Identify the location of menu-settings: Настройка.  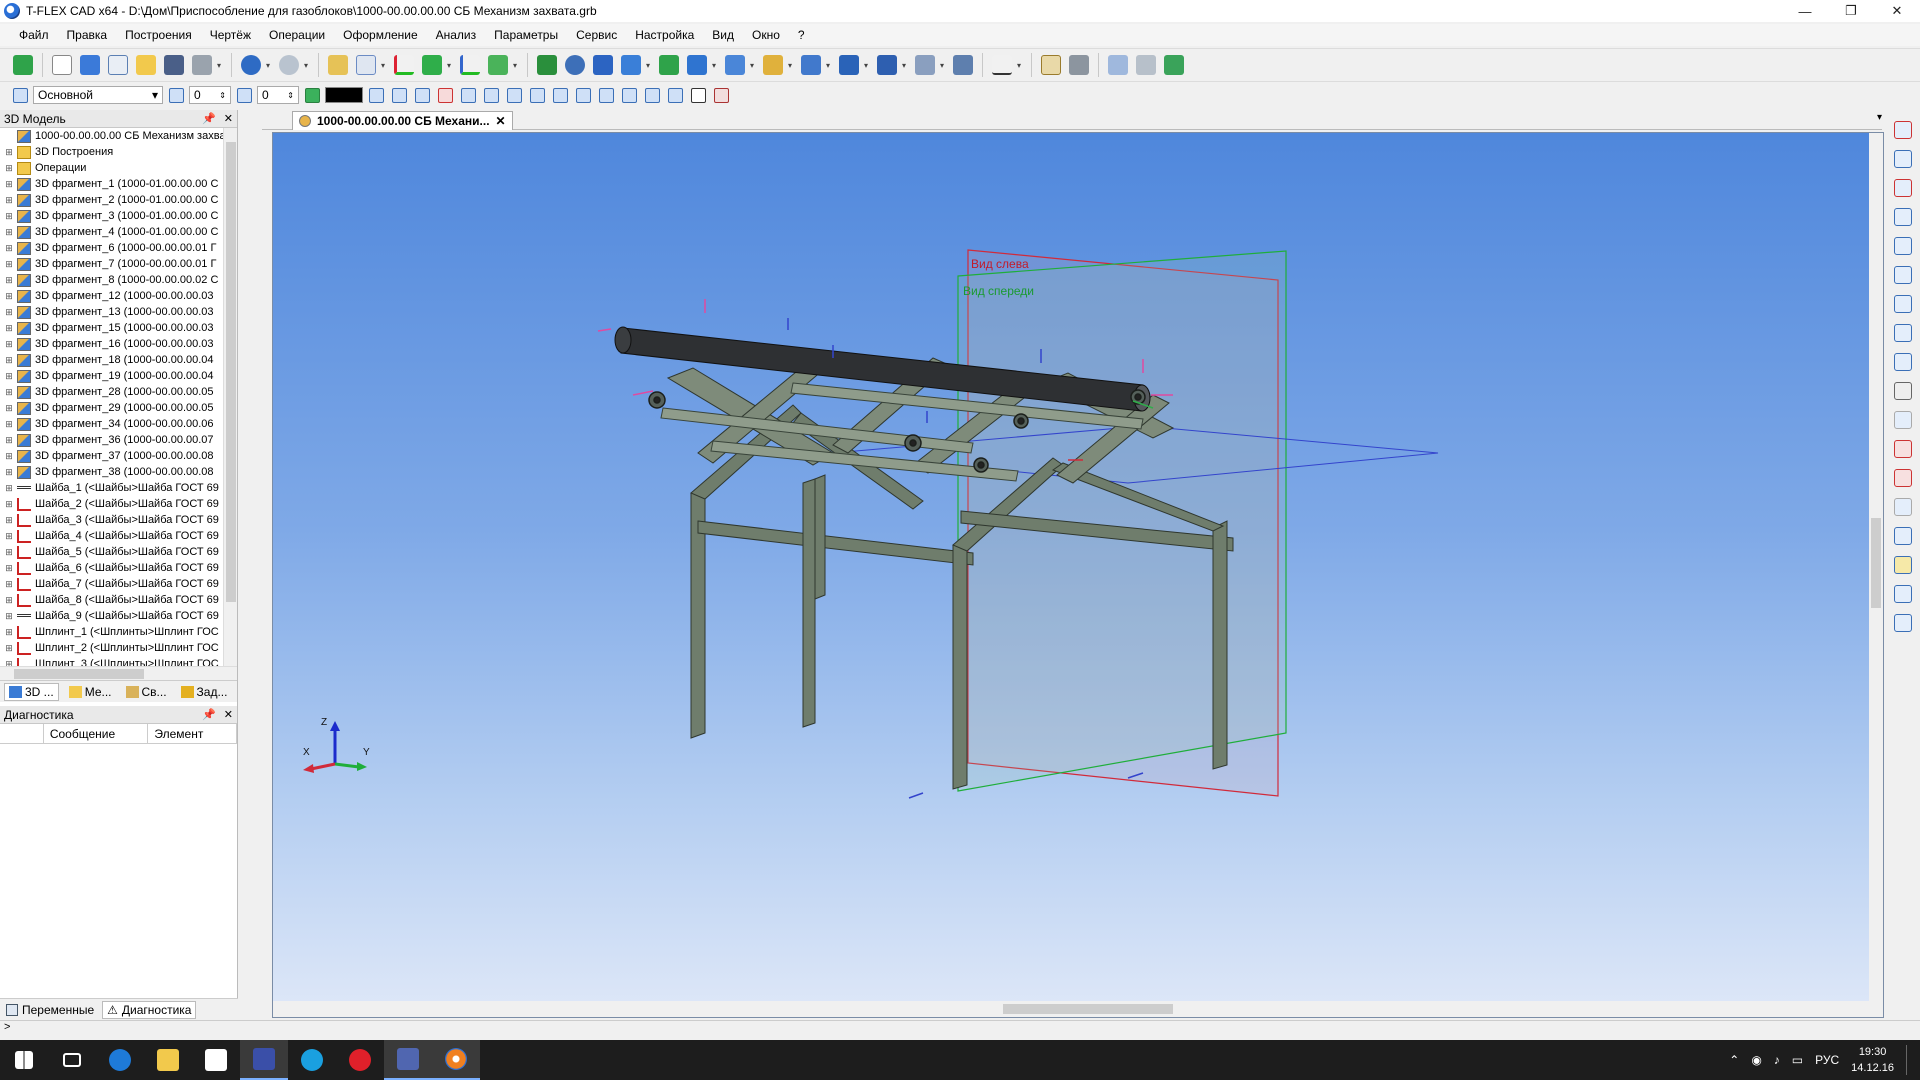
(664, 35).